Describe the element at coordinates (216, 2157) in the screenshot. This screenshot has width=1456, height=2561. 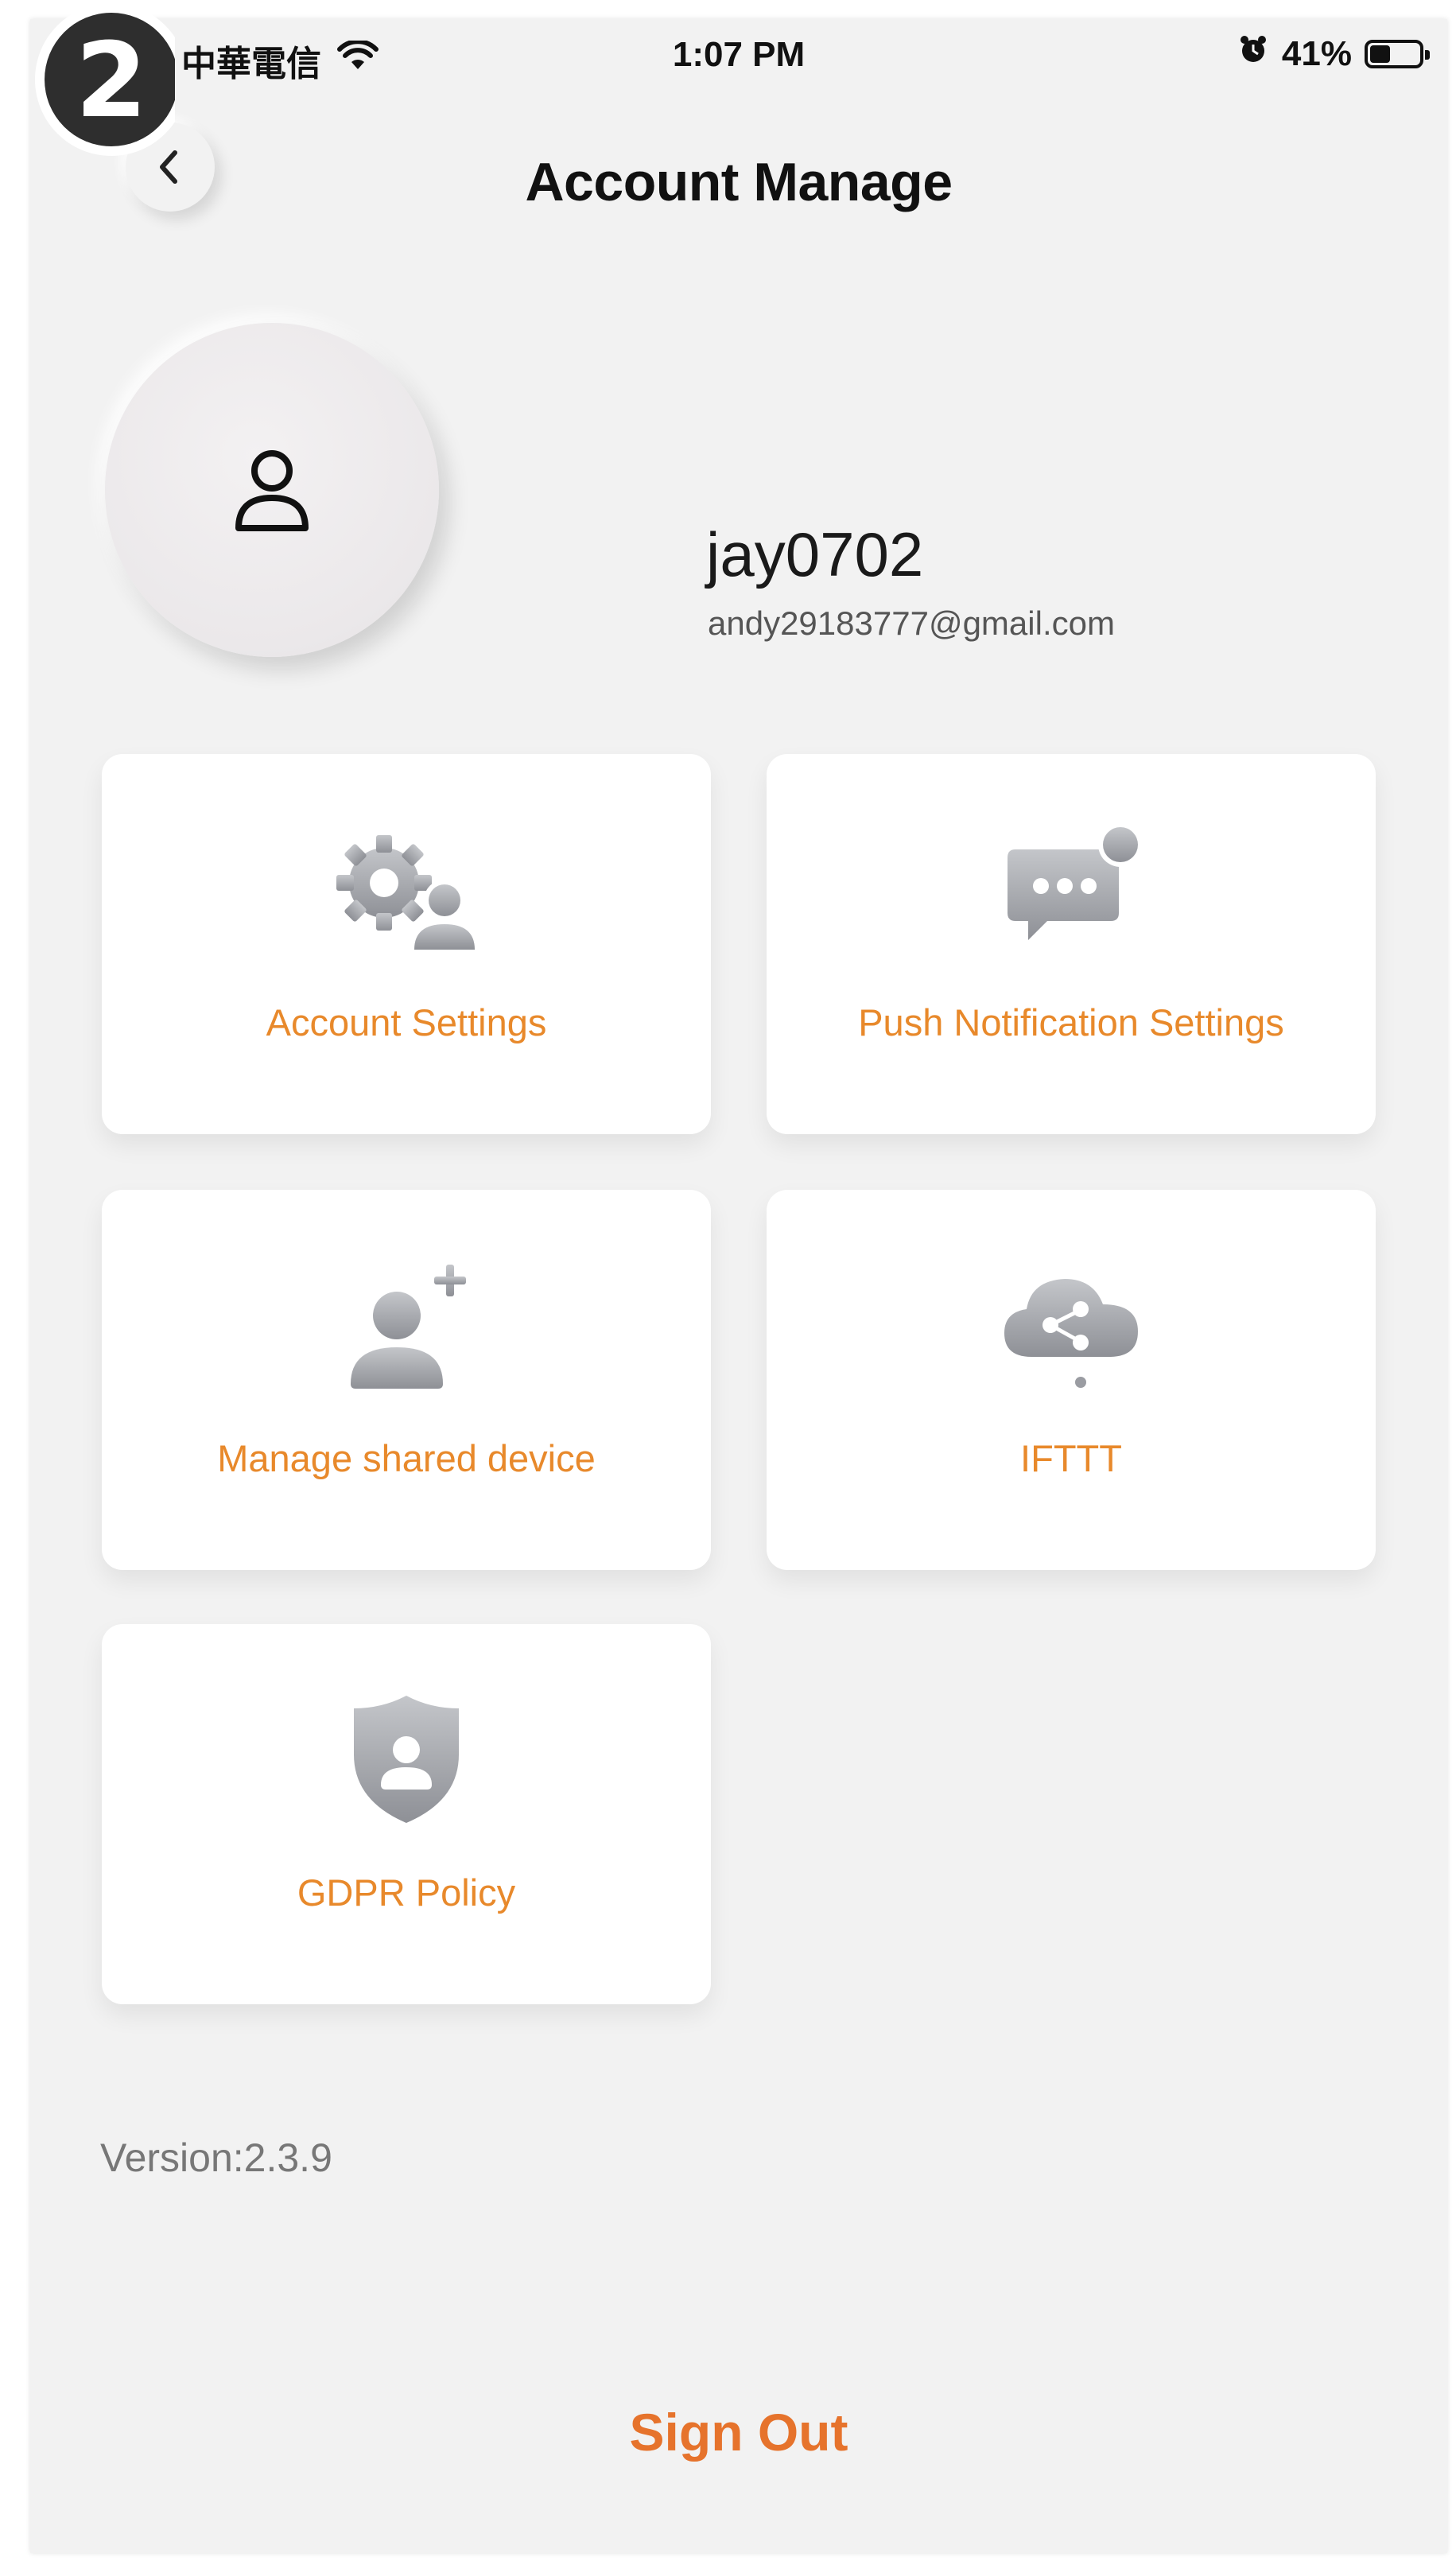
I see `version-label: Version:2.3.9` at that location.